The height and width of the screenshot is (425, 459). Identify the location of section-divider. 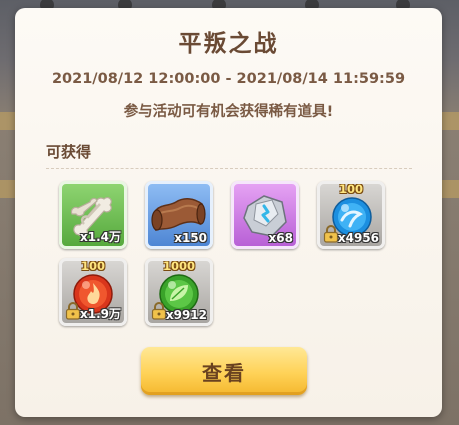
(229, 168).